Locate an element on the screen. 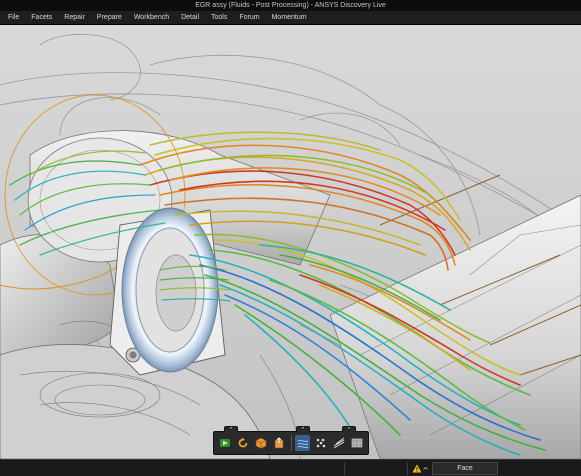 This screenshot has width=581, height=476. refresh-icon is located at coordinates (243, 442).